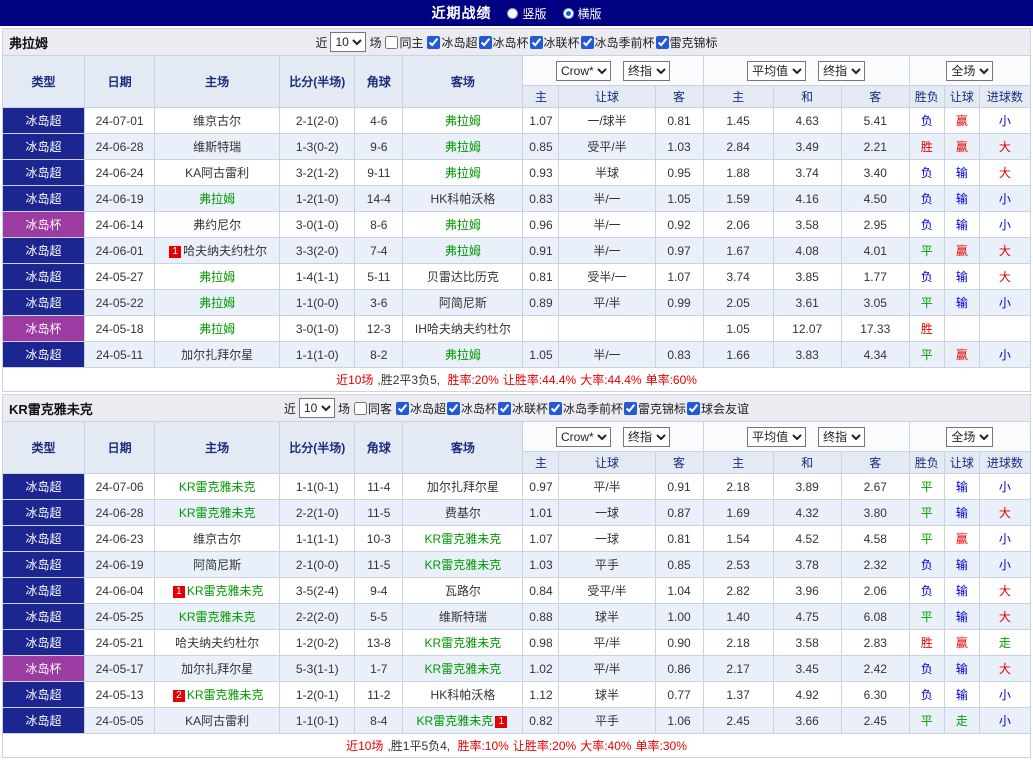 This screenshot has width=1033, height=763. Describe the element at coordinates (807, 616) in the screenshot. I see `avg-draw-odds: 4.75` at that location.